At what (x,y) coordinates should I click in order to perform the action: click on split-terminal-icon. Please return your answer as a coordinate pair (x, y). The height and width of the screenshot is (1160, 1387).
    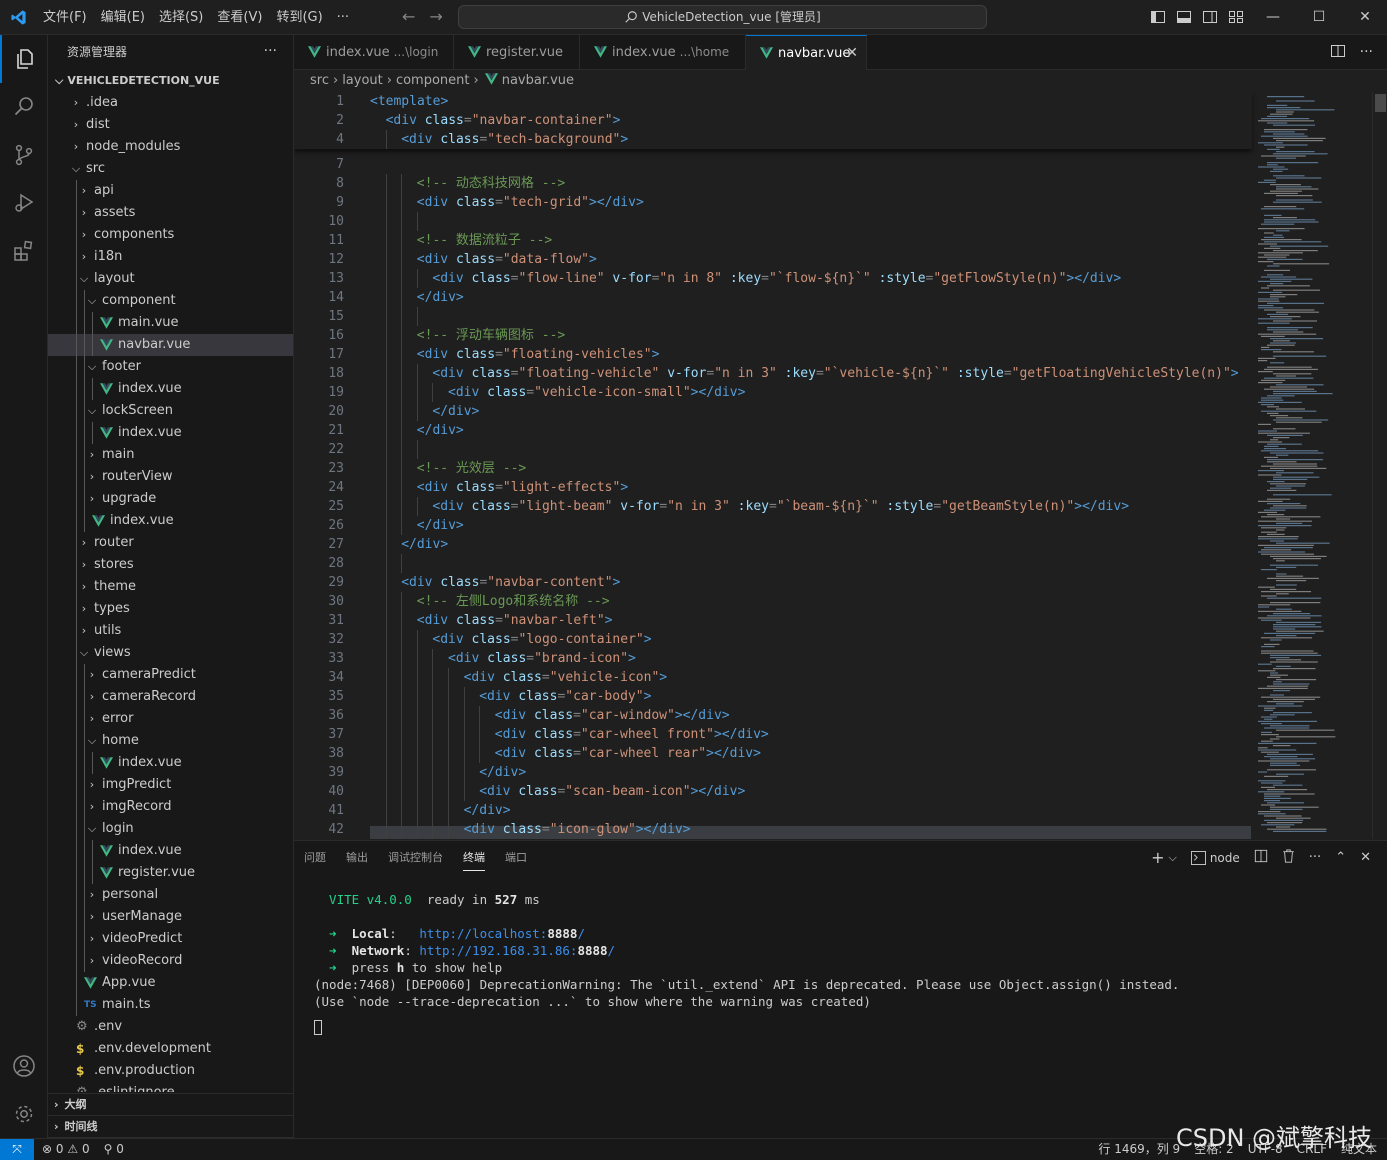
    Looking at the image, I should click on (1261, 858).